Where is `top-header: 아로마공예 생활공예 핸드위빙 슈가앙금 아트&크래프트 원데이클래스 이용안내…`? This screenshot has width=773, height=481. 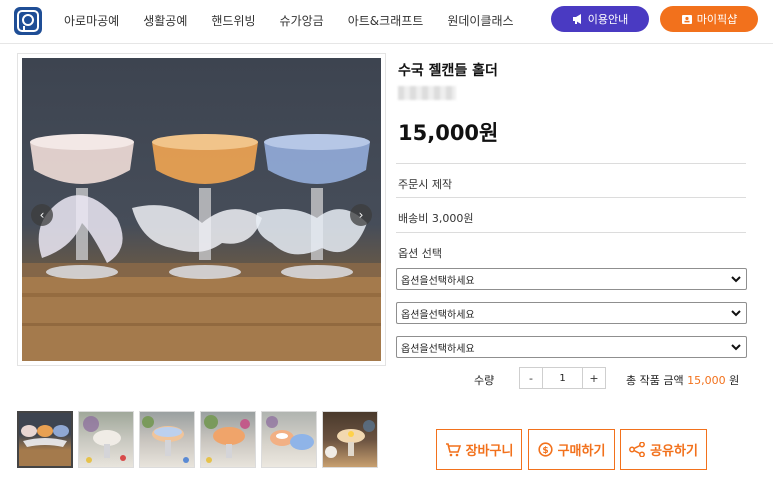 top-header: 아로마공예 생활공예 핸드위빙 슈가앙금 아트&크래프트 원데이클래스 이용안내… is located at coordinates (386, 22).